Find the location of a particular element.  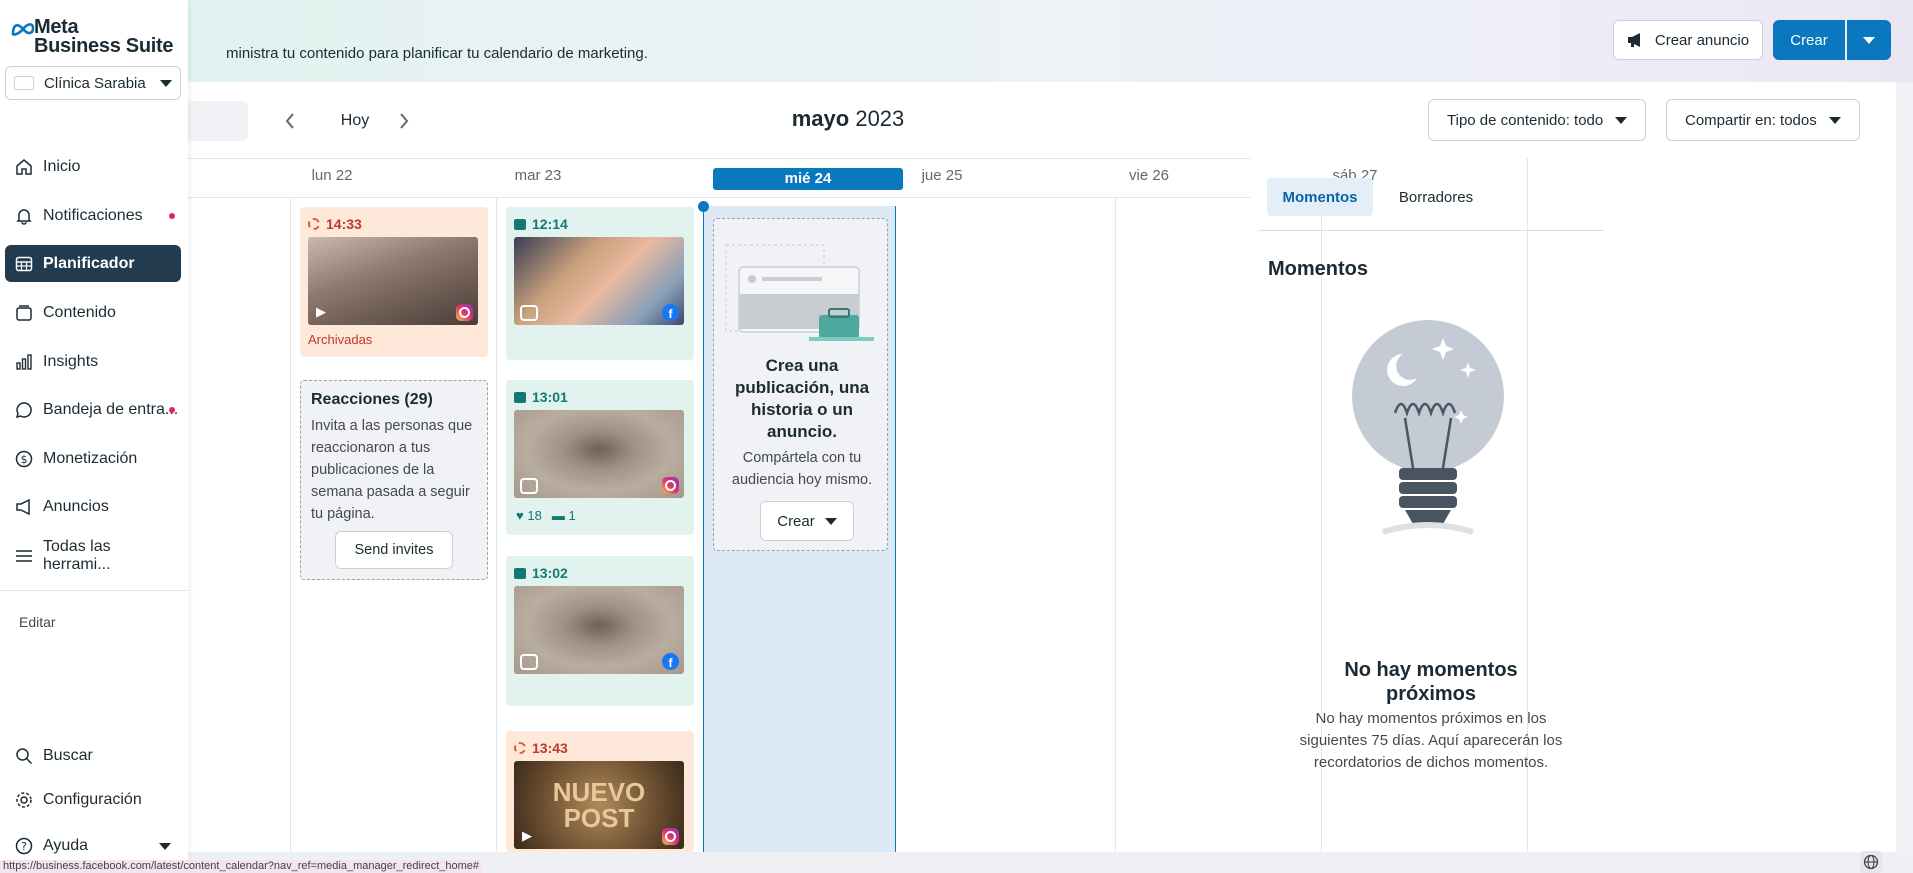

content-type-filter: Tipo de contenido: todo is located at coordinates (1537, 120).